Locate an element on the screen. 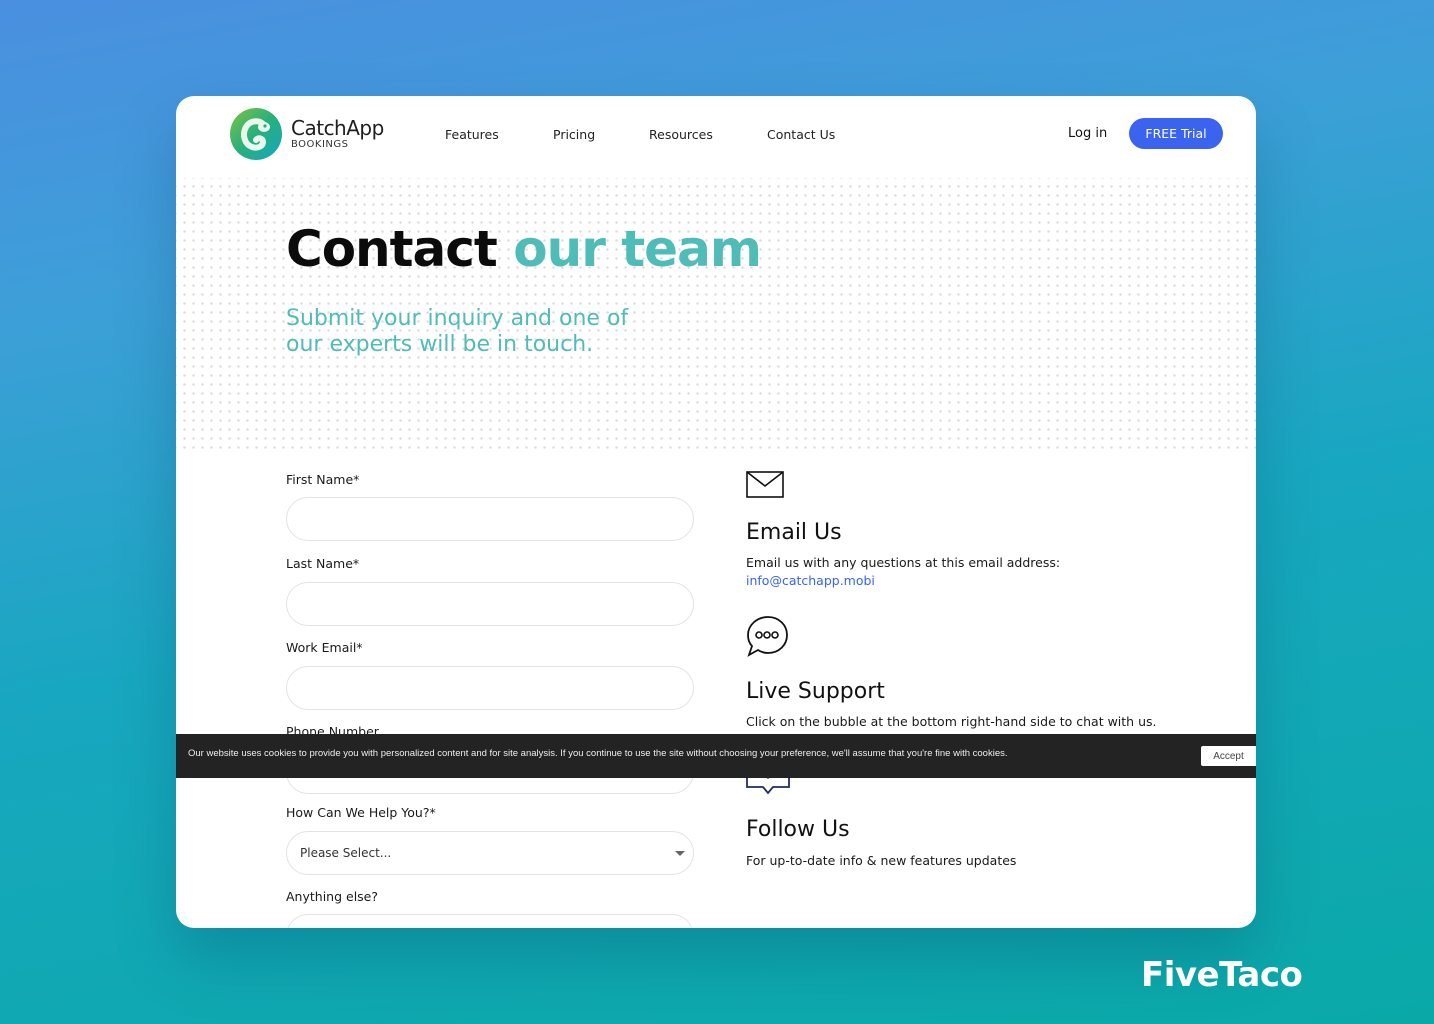 The width and height of the screenshot is (1434, 1024). envelope-icon is located at coordinates (765, 484).